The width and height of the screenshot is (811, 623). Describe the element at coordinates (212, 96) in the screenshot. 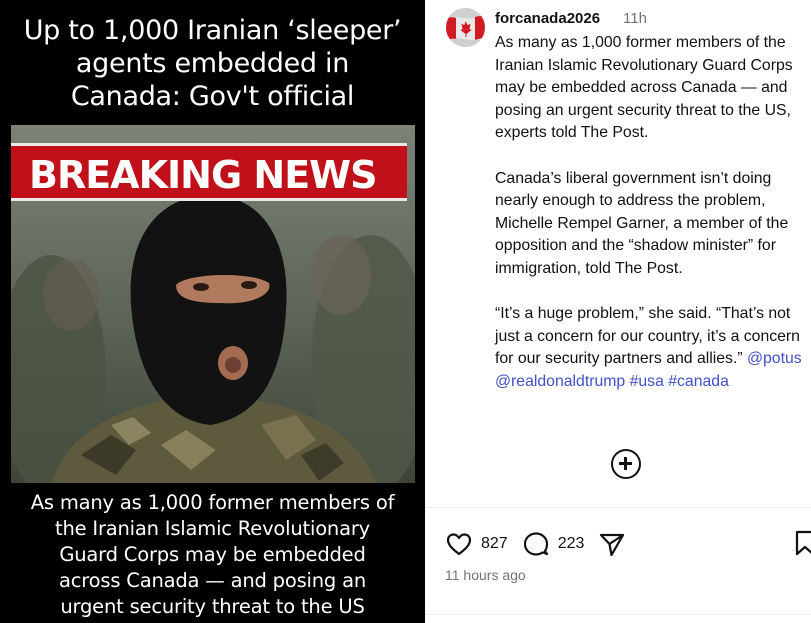

I see `headline-line: Canada: Gov't official` at that location.